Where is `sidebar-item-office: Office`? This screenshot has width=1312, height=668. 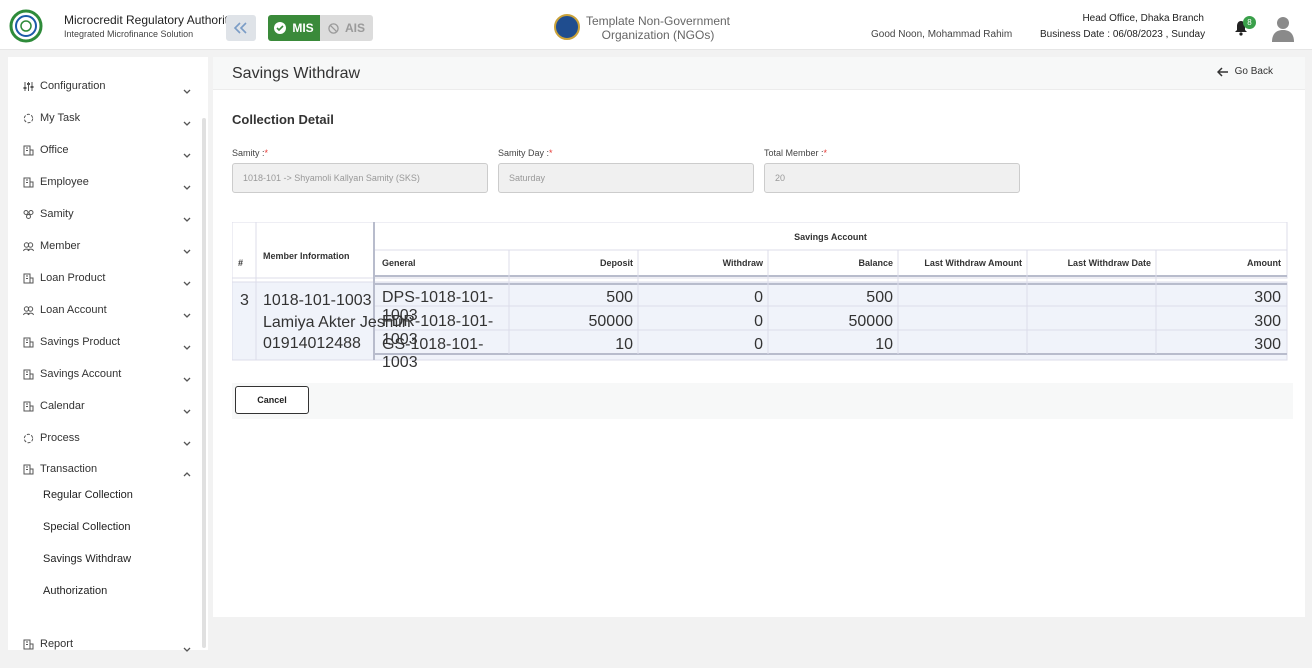 sidebar-item-office: Office is located at coordinates (107, 150).